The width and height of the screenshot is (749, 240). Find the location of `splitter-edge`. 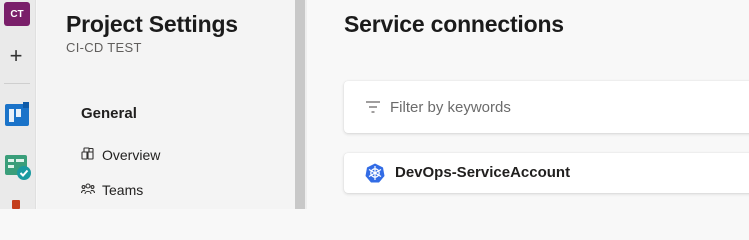

splitter-edge is located at coordinates (306, 104).